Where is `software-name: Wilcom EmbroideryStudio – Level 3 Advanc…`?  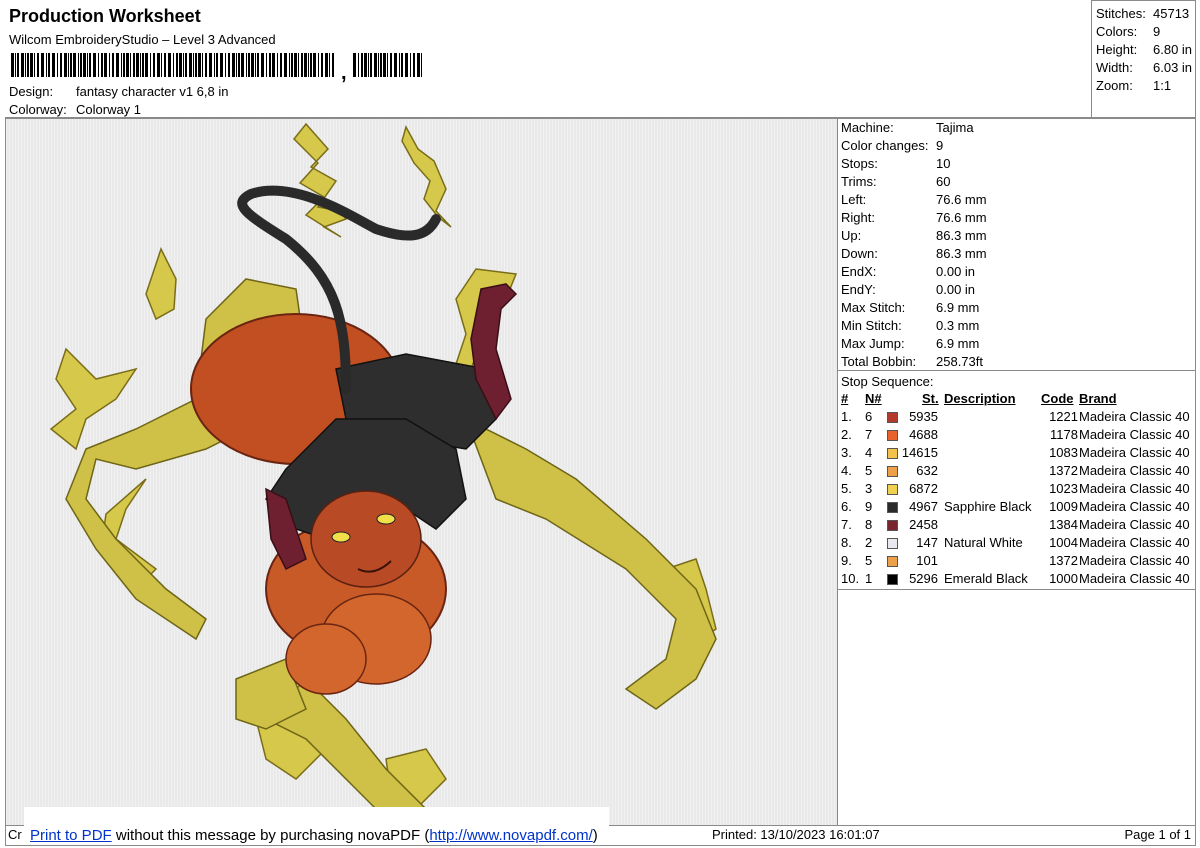 software-name: Wilcom EmbroideryStudio – Level 3 Advanc… is located at coordinates (142, 39).